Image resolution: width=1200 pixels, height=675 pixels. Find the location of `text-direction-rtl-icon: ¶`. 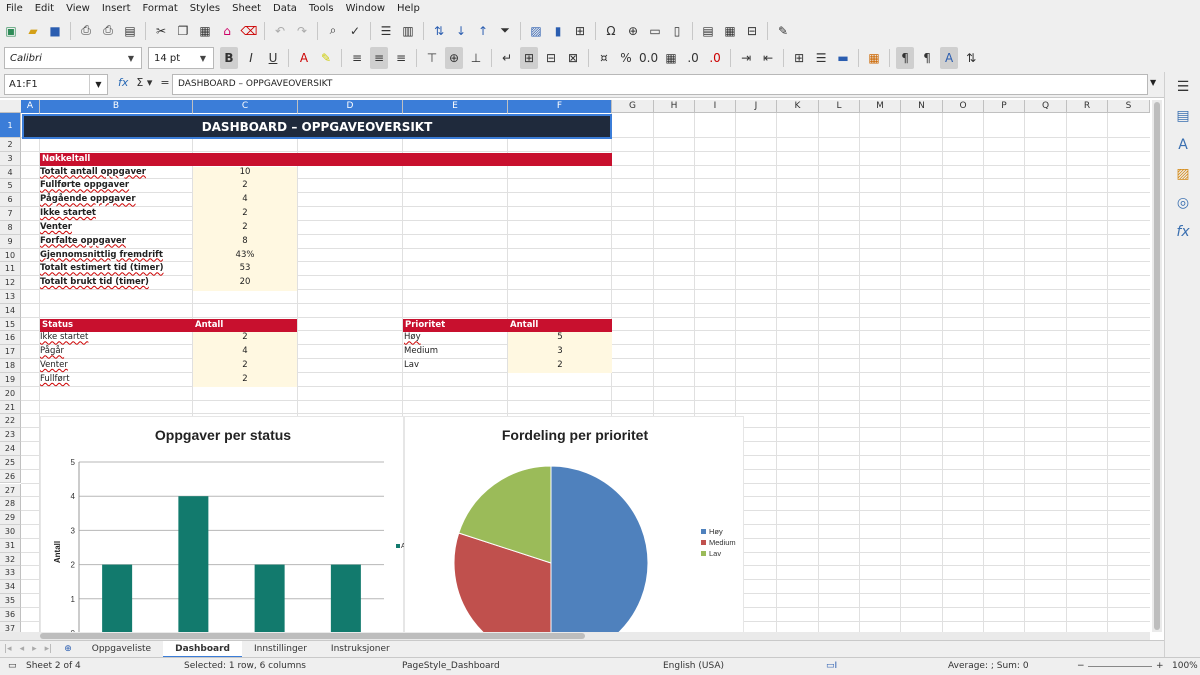

text-direction-rtl-icon: ¶ is located at coordinates (927, 58).